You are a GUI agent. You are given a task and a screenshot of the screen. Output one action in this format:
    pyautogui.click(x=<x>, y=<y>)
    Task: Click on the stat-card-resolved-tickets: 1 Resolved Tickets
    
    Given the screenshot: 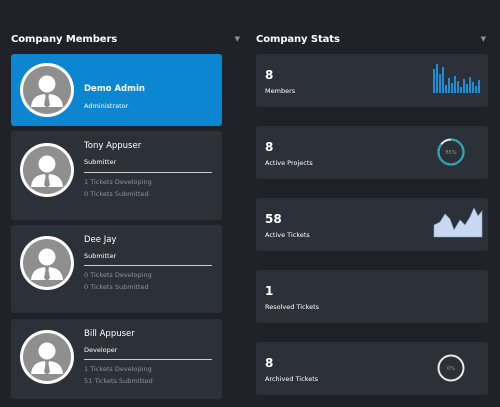 What is the action you would take?
    pyautogui.click(x=372, y=296)
    